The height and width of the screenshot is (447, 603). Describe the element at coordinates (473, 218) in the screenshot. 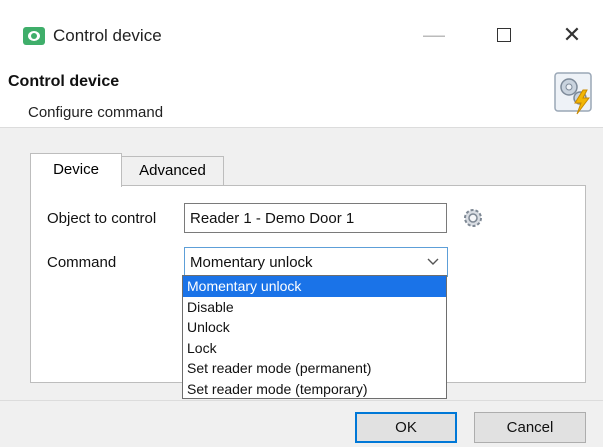

I see `browse-gear-icon` at that location.